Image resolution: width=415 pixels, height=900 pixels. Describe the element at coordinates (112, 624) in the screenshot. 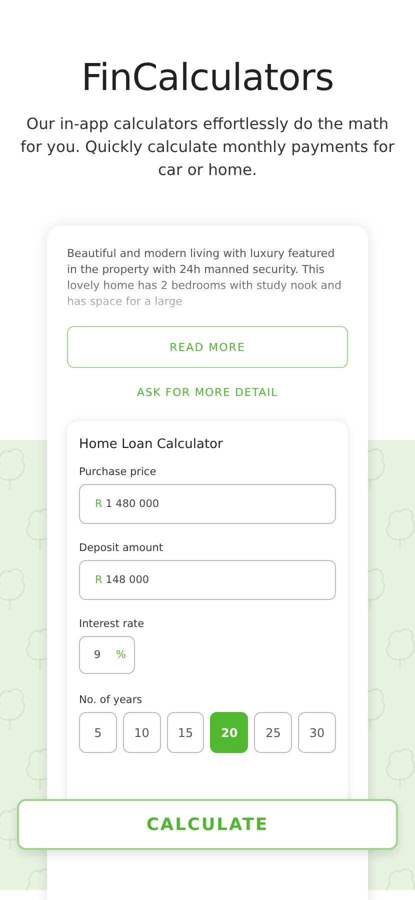

I see `field-label: Interest rate` at that location.